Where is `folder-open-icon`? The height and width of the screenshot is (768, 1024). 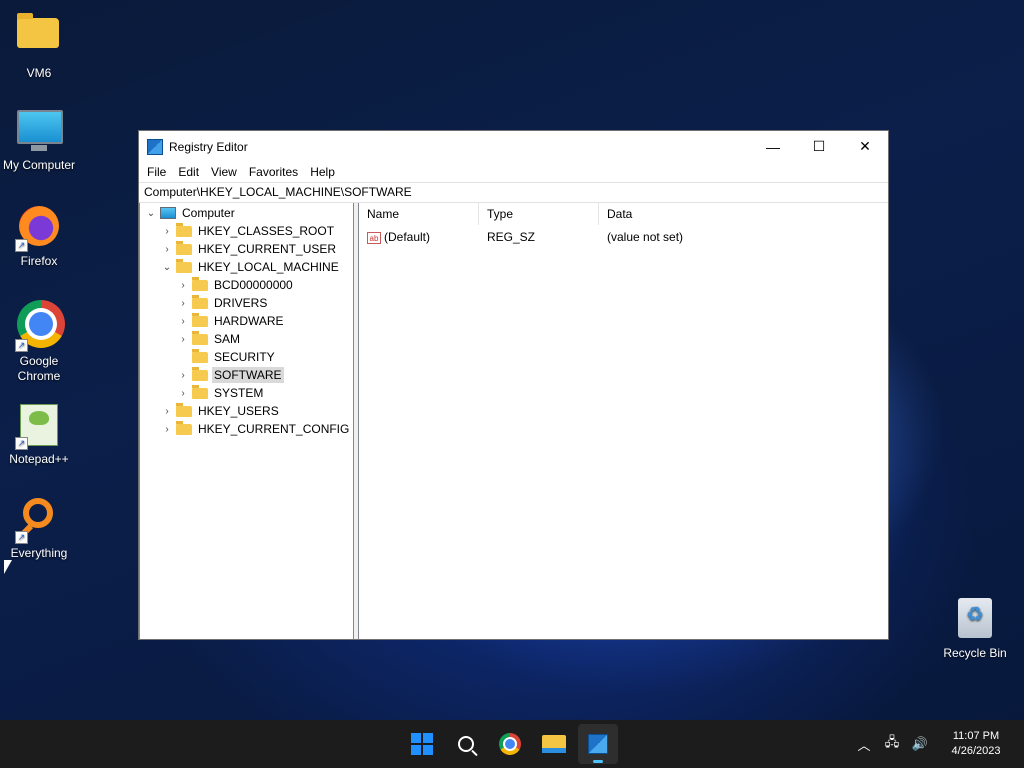
folder-open-icon is located at coordinates (200, 373).